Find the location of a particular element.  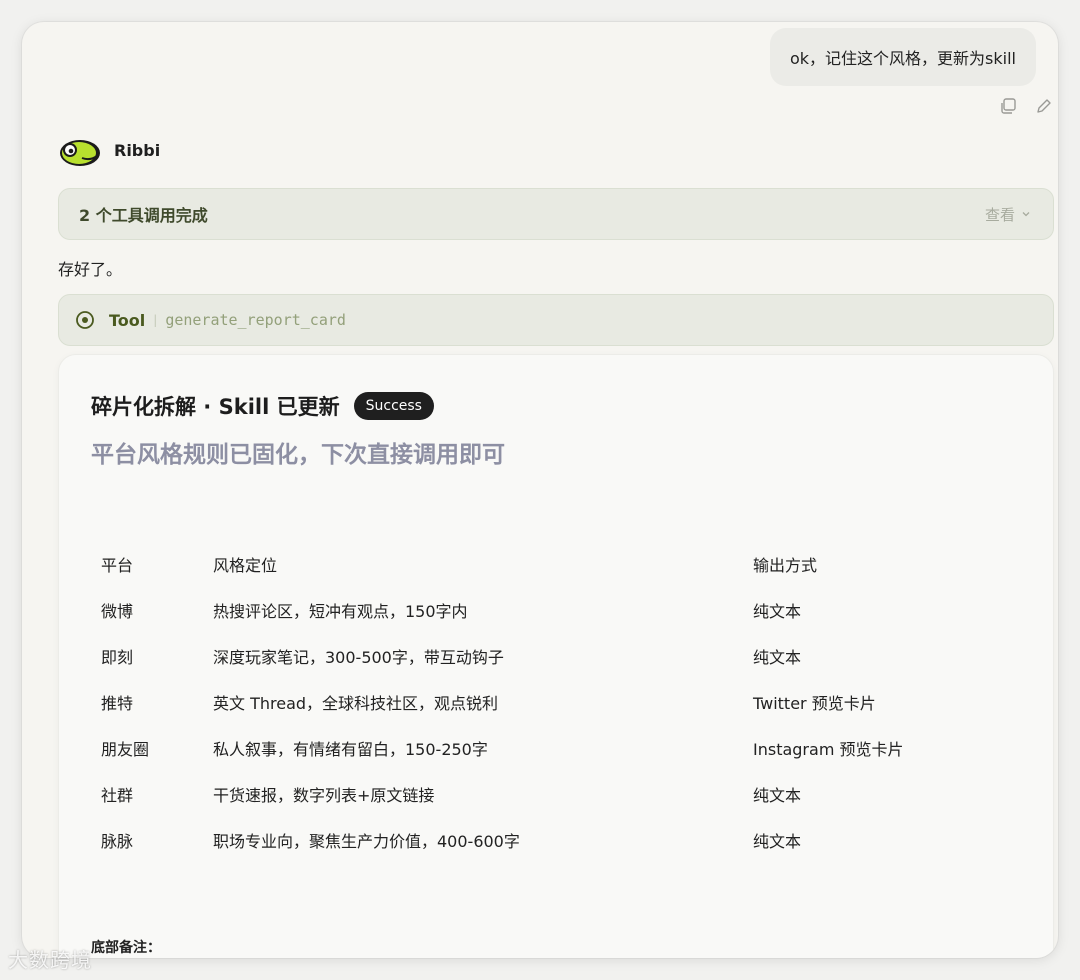

table-cell: 职场专业向，聚焦生产力价值，400-600字 is located at coordinates (366, 841).